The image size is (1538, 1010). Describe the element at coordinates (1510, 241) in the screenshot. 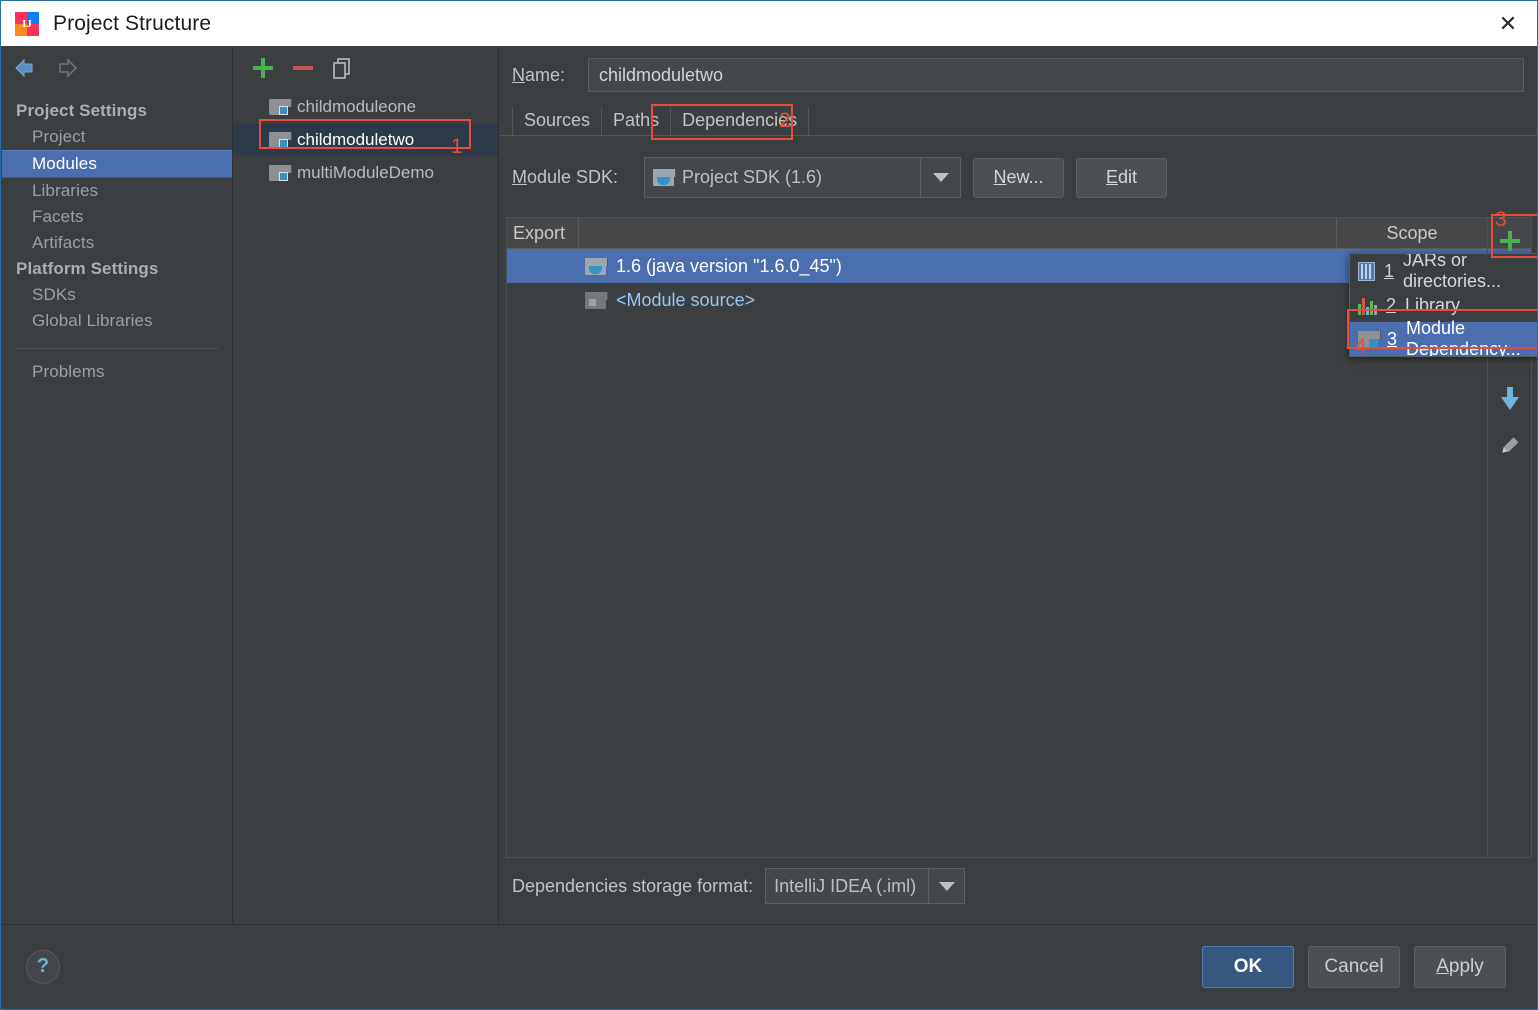

I see `plus-icon` at that location.